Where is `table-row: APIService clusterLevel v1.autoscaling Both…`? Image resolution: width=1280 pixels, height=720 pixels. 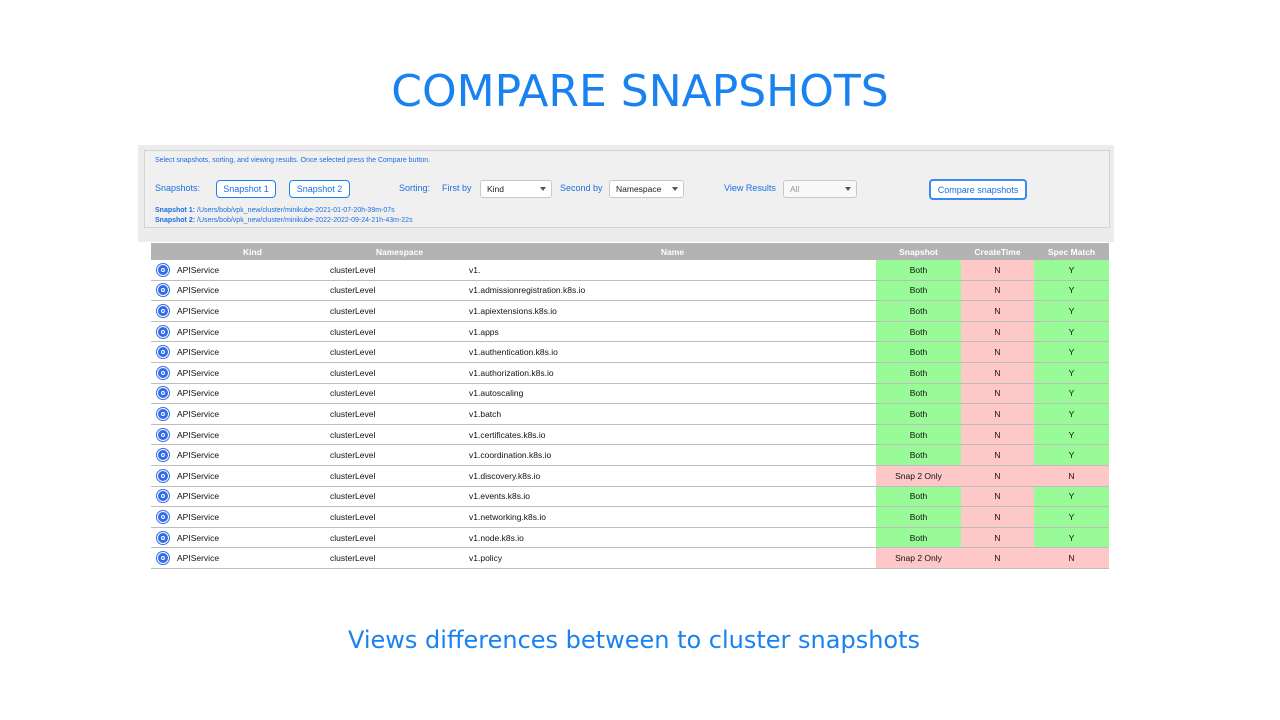 table-row: APIService clusterLevel v1.autoscaling Both… is located at coordinates (630, 394).